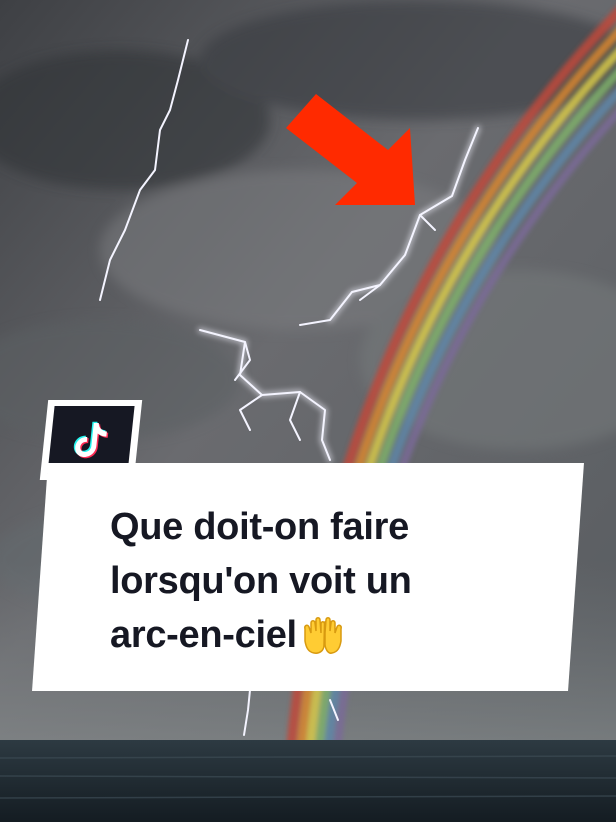 This screenshot has height=822, width=616. Describe the element at coordinates (308, 781) in the screenshot. I see `sea` at that location.